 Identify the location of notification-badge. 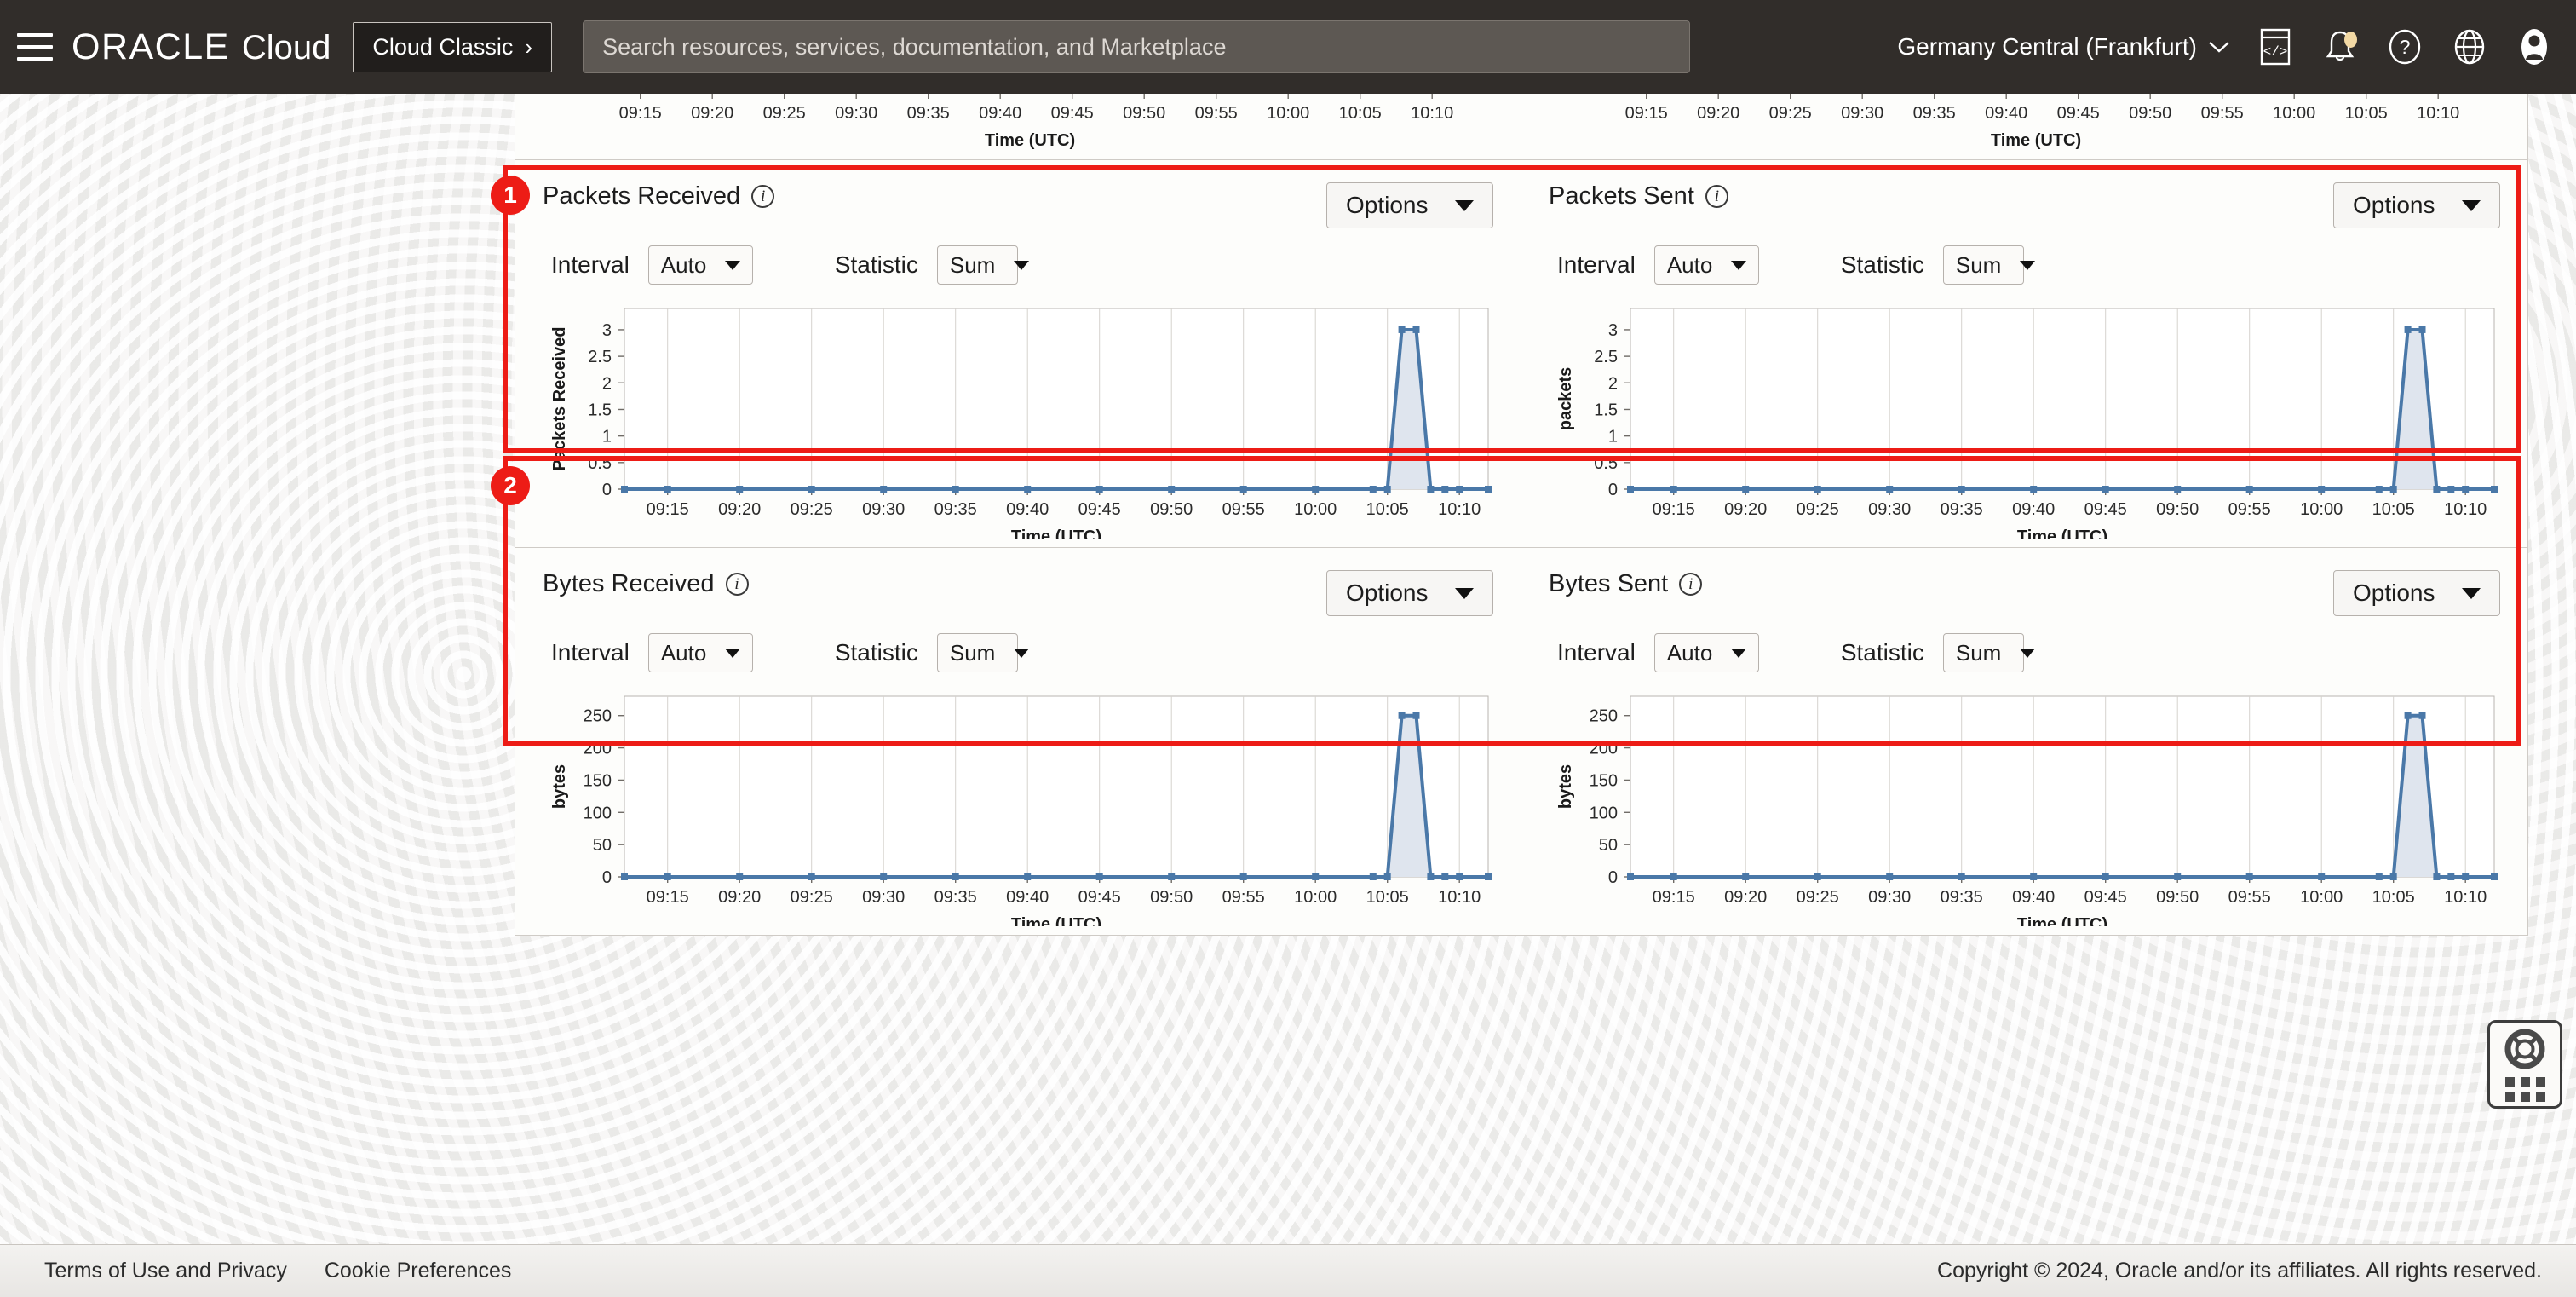
(2351, 40).